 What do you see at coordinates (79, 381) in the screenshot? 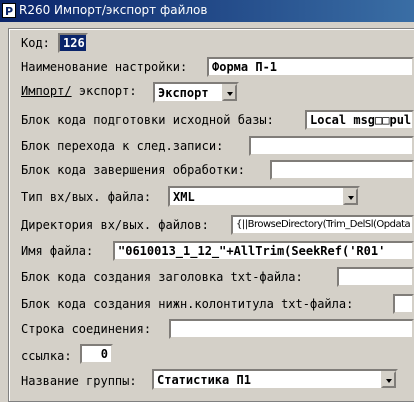
I see `group-label: Название группы:` at bounding box center [79, 381].